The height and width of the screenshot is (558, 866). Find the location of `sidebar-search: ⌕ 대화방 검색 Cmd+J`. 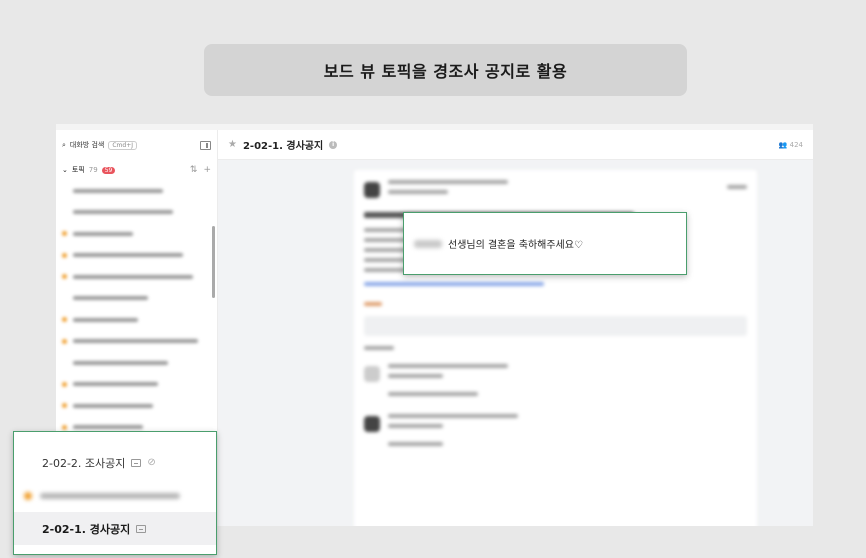

sidebar-search: ⌕ 대화방 검색 Cmd+J is located at coordinates (136, 145).